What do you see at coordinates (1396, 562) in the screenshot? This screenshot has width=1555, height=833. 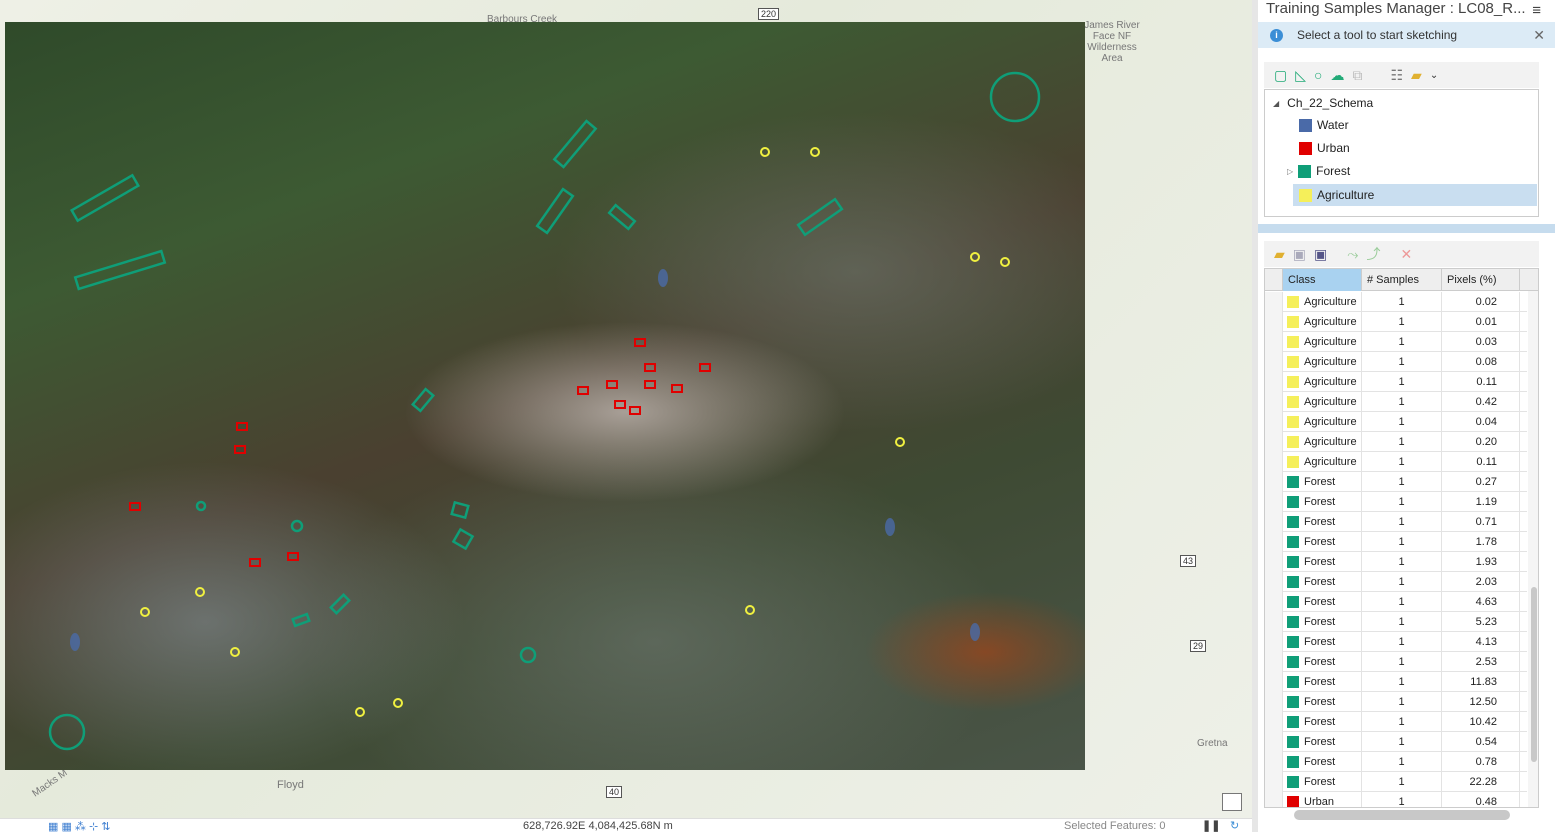 I see `table-row: Forest 1 1.93` at bounding box center [1396, 562].